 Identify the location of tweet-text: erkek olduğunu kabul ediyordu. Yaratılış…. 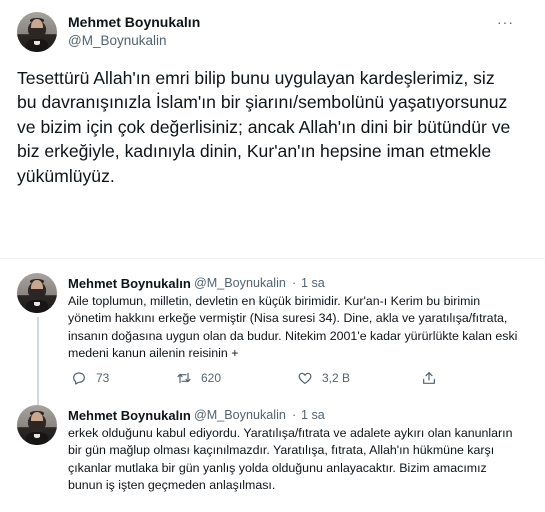
(290, 459).